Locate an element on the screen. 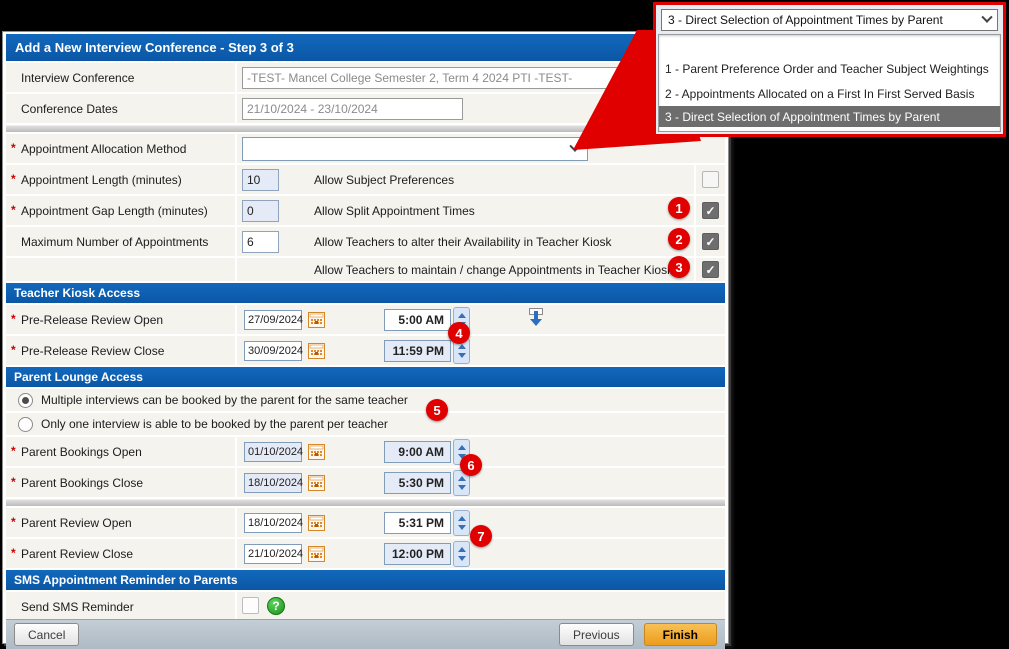 The width and height of the screenshot is (1009, 649). parent-bookings-open-label: * Parent Bookings Open is located at coordinates (120, 451).